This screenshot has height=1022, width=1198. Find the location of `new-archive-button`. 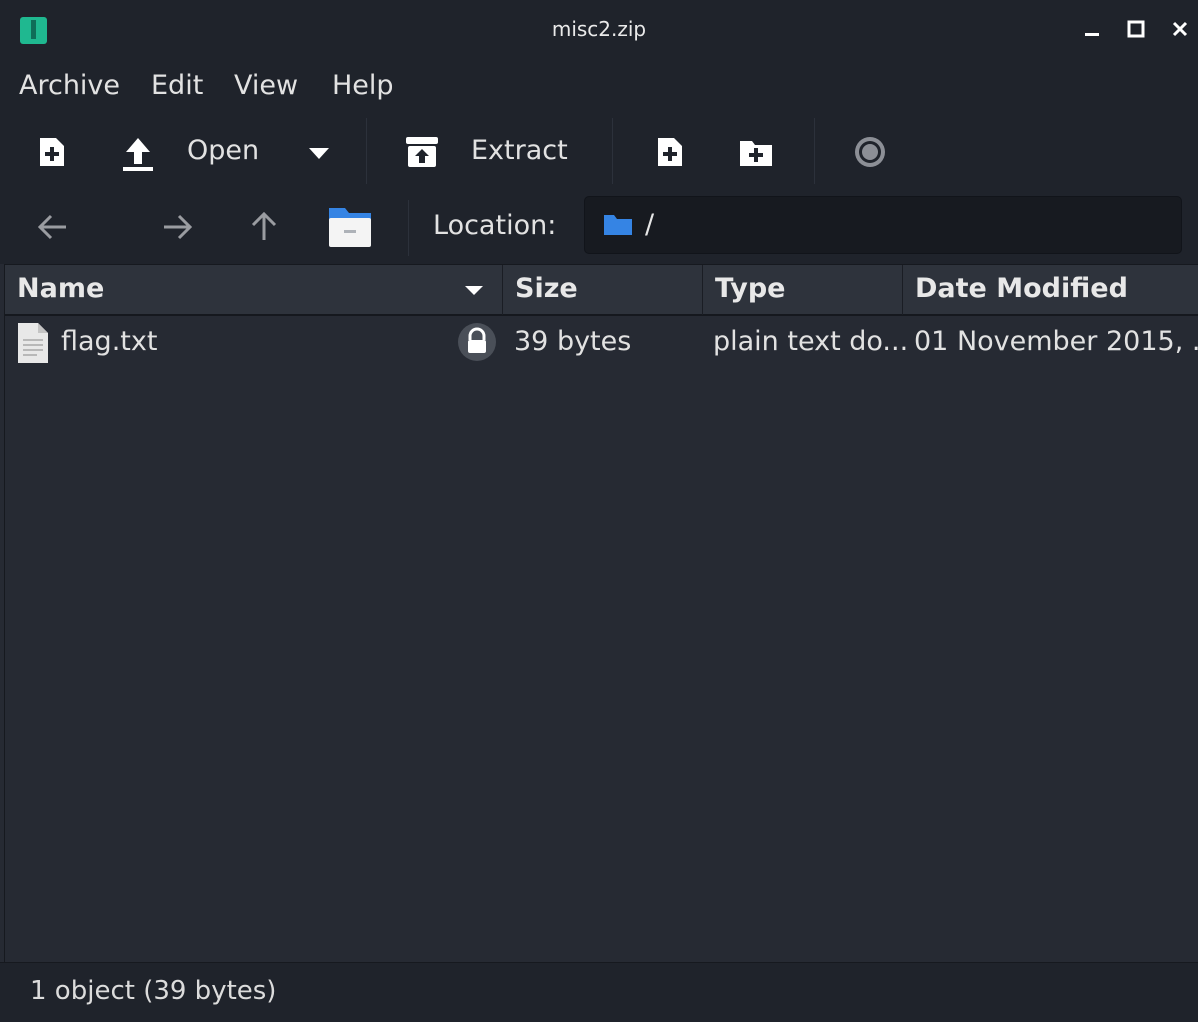

new-archive-button is located at coordinates (52, 152).